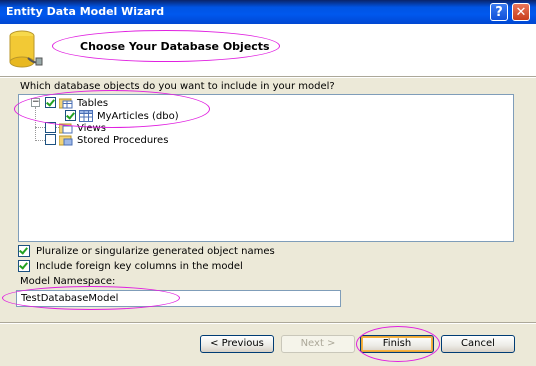 The height and width of the screenshot is (366, 536). I want to click on tree-item-myarticles: MyArticles (dbo), so click(138, 117).